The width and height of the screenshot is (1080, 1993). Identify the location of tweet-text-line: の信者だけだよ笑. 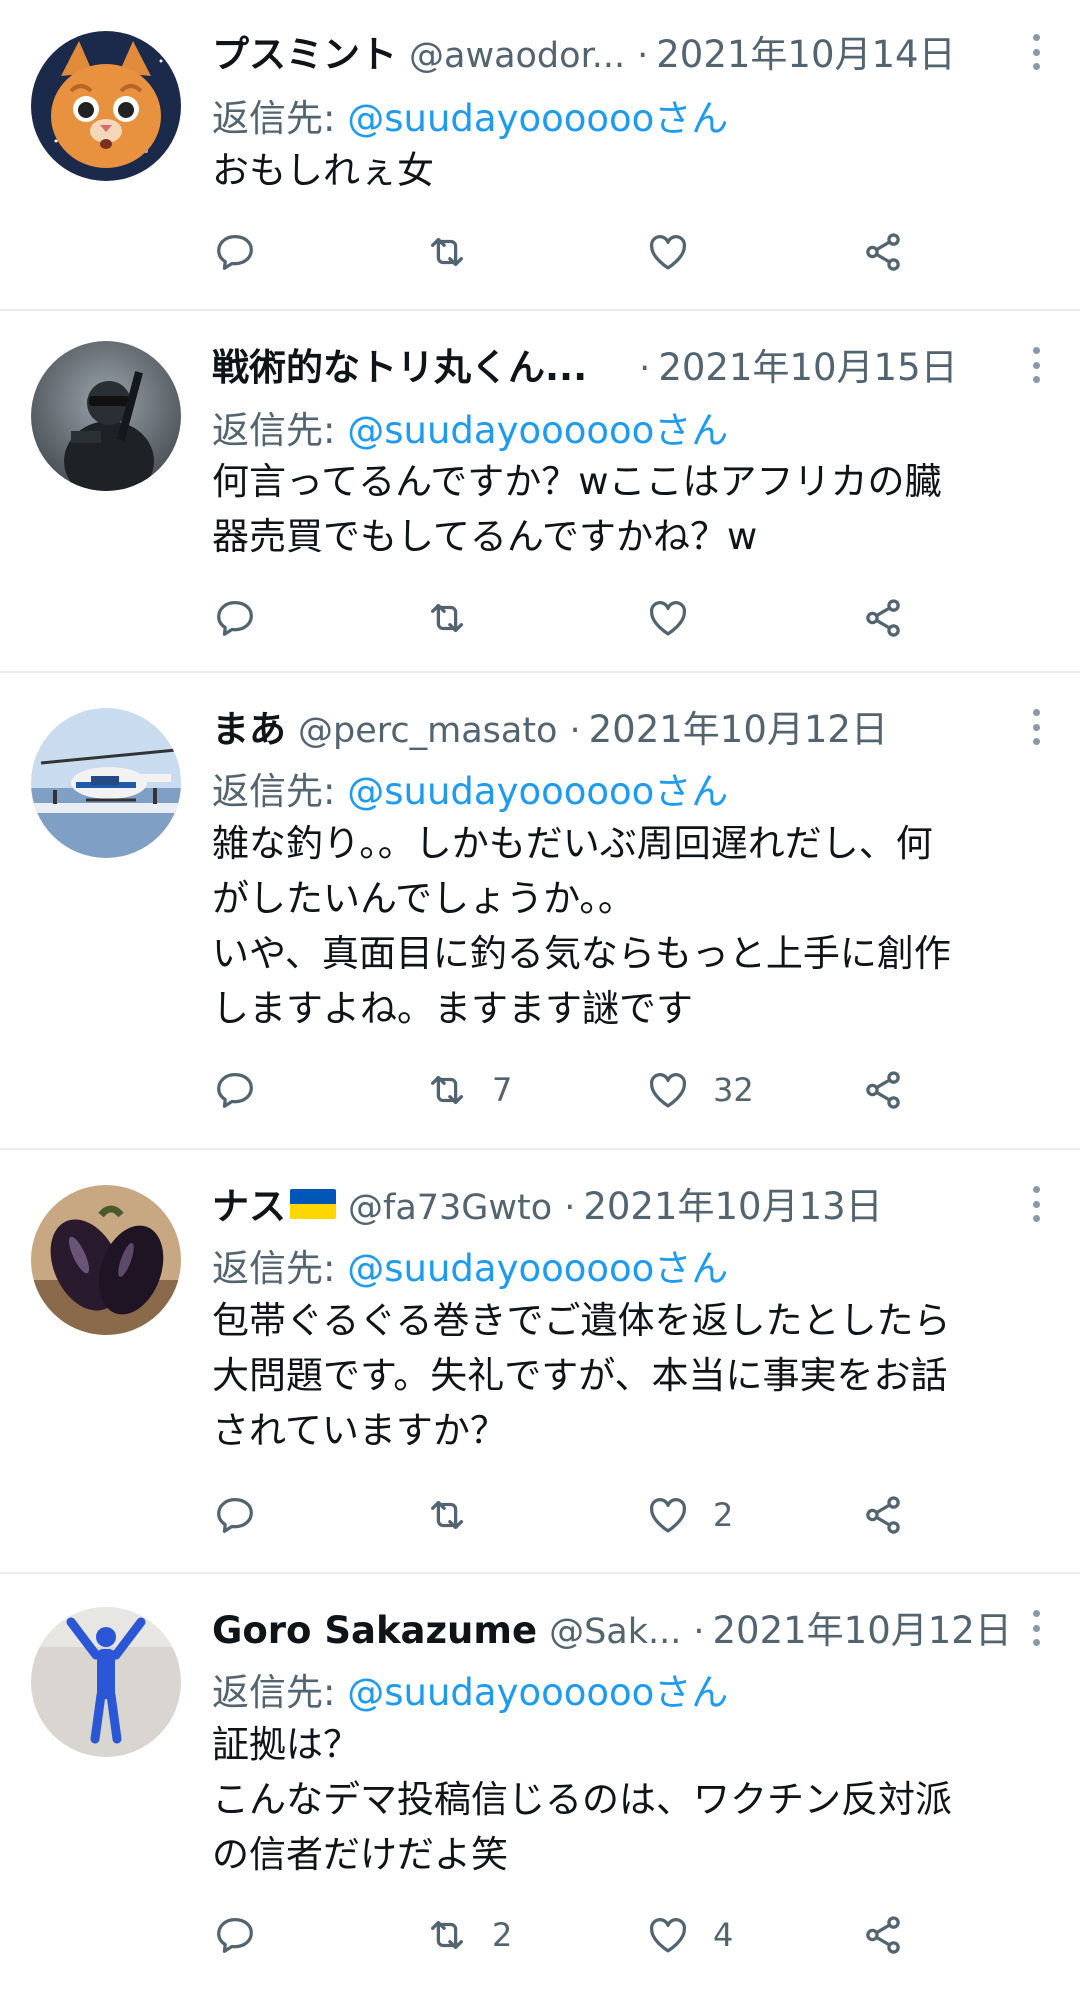
(360, 1854).